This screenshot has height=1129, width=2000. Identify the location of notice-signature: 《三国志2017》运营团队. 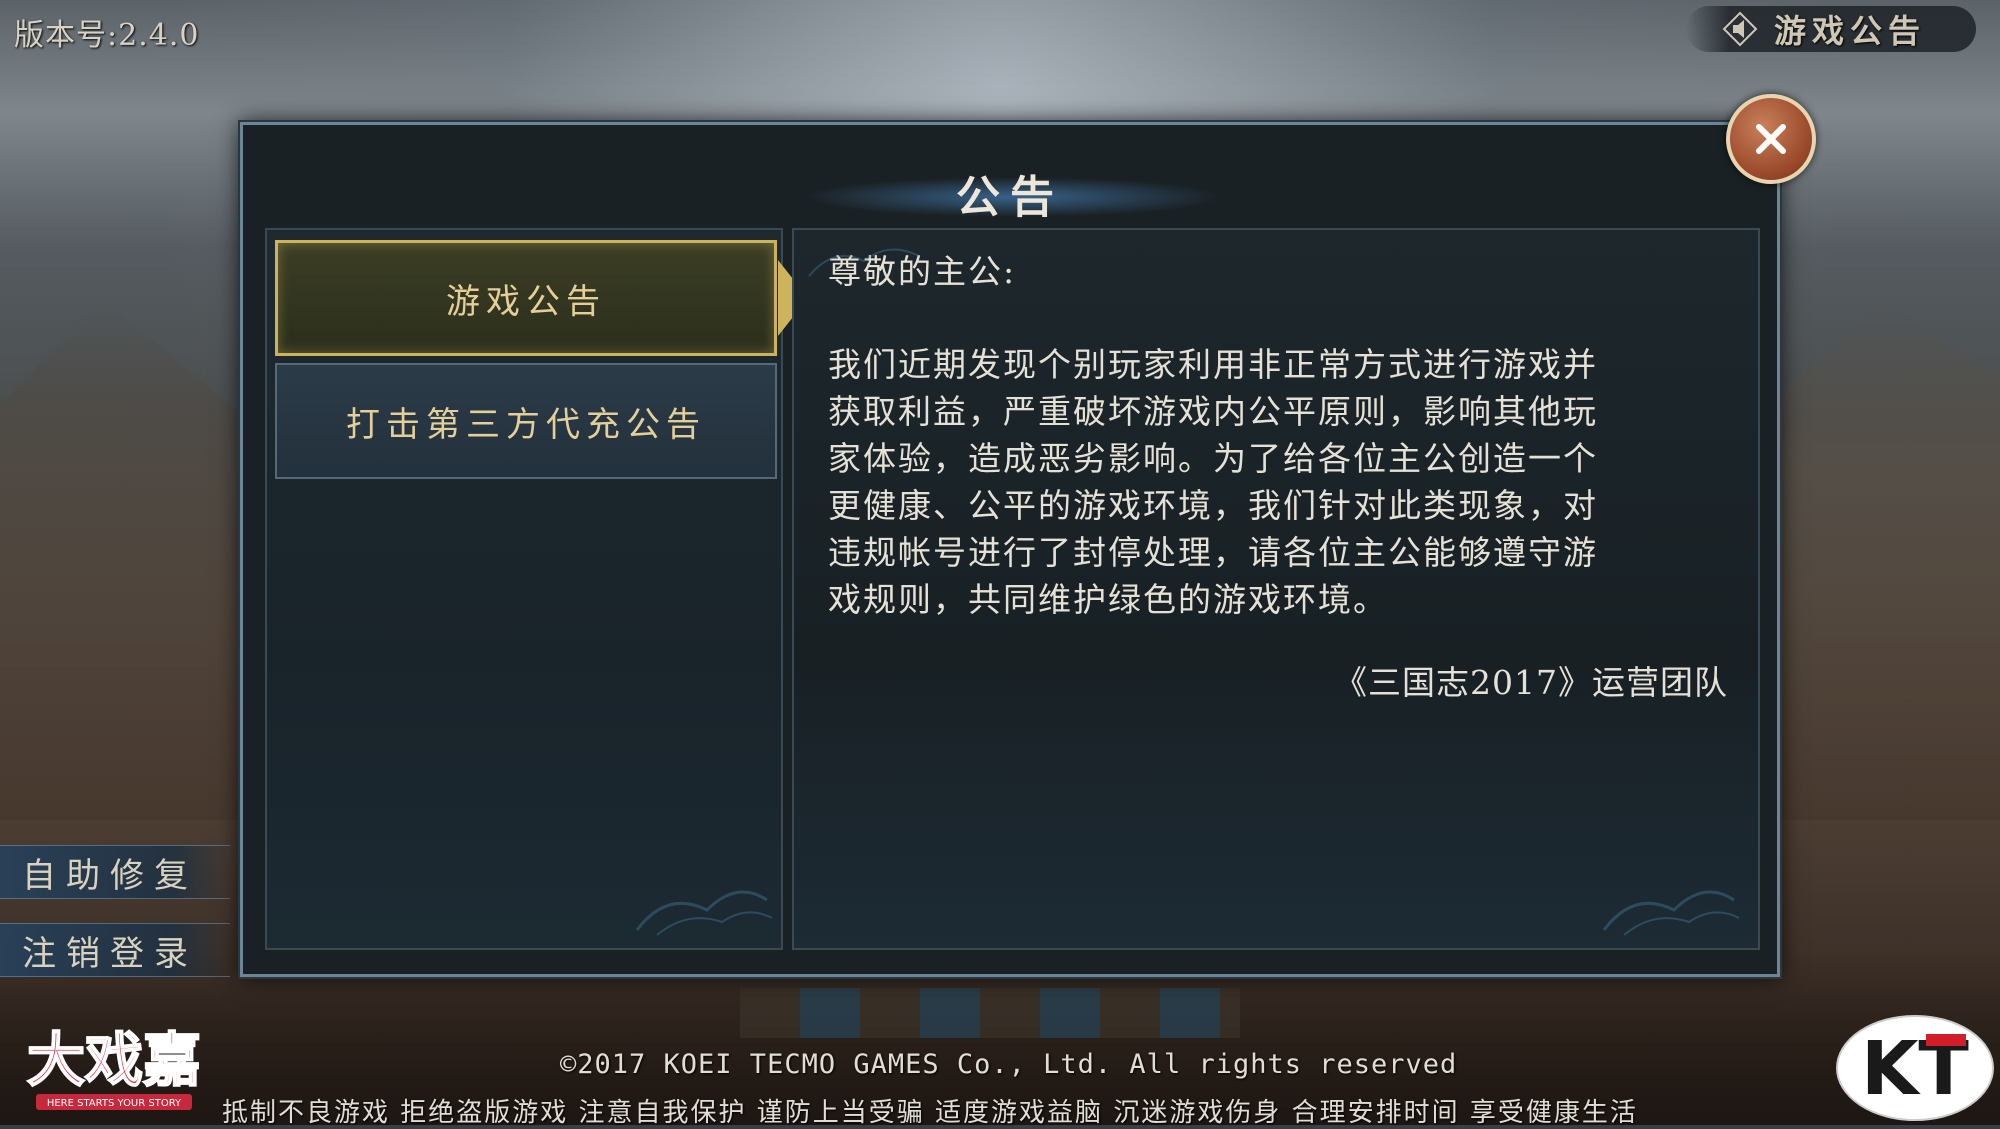
(1531, 682).